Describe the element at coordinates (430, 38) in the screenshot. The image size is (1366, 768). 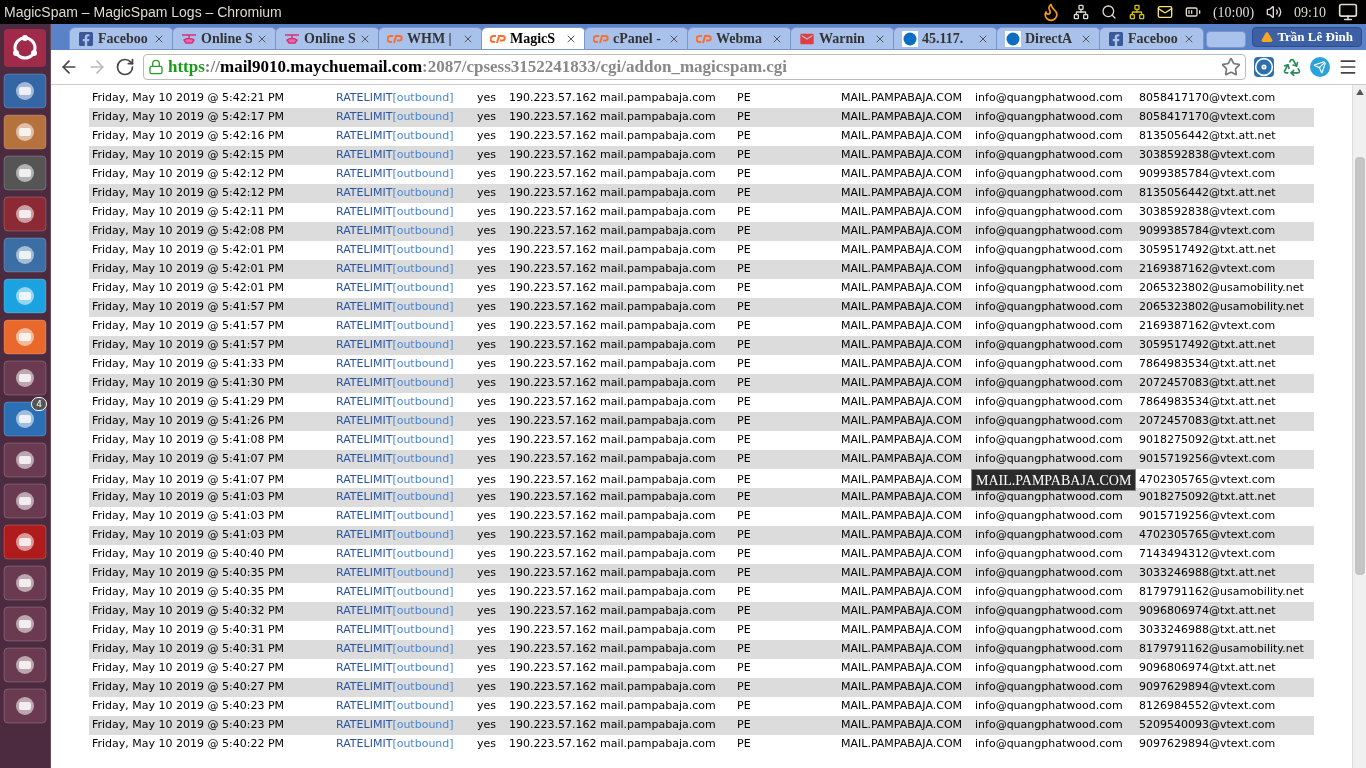
I see `browser-tab: WHM |` at that location.